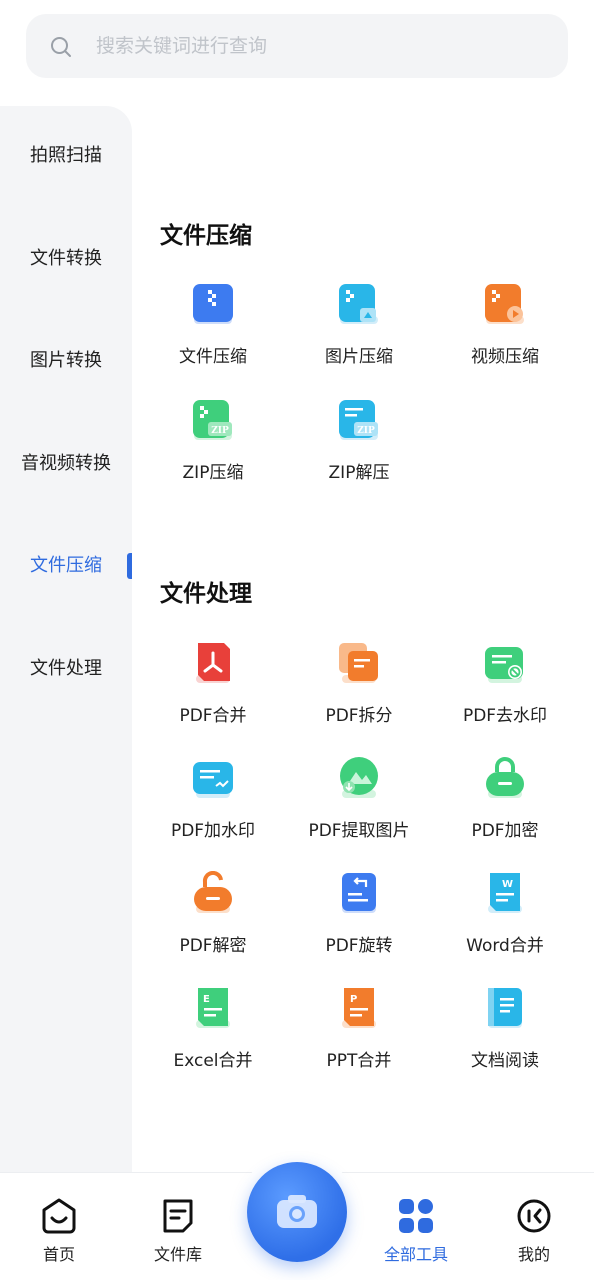 The image size is (594, 1280). I want to click on tool-zip-extract: ZIP ZIP解压, so click(359, 440).